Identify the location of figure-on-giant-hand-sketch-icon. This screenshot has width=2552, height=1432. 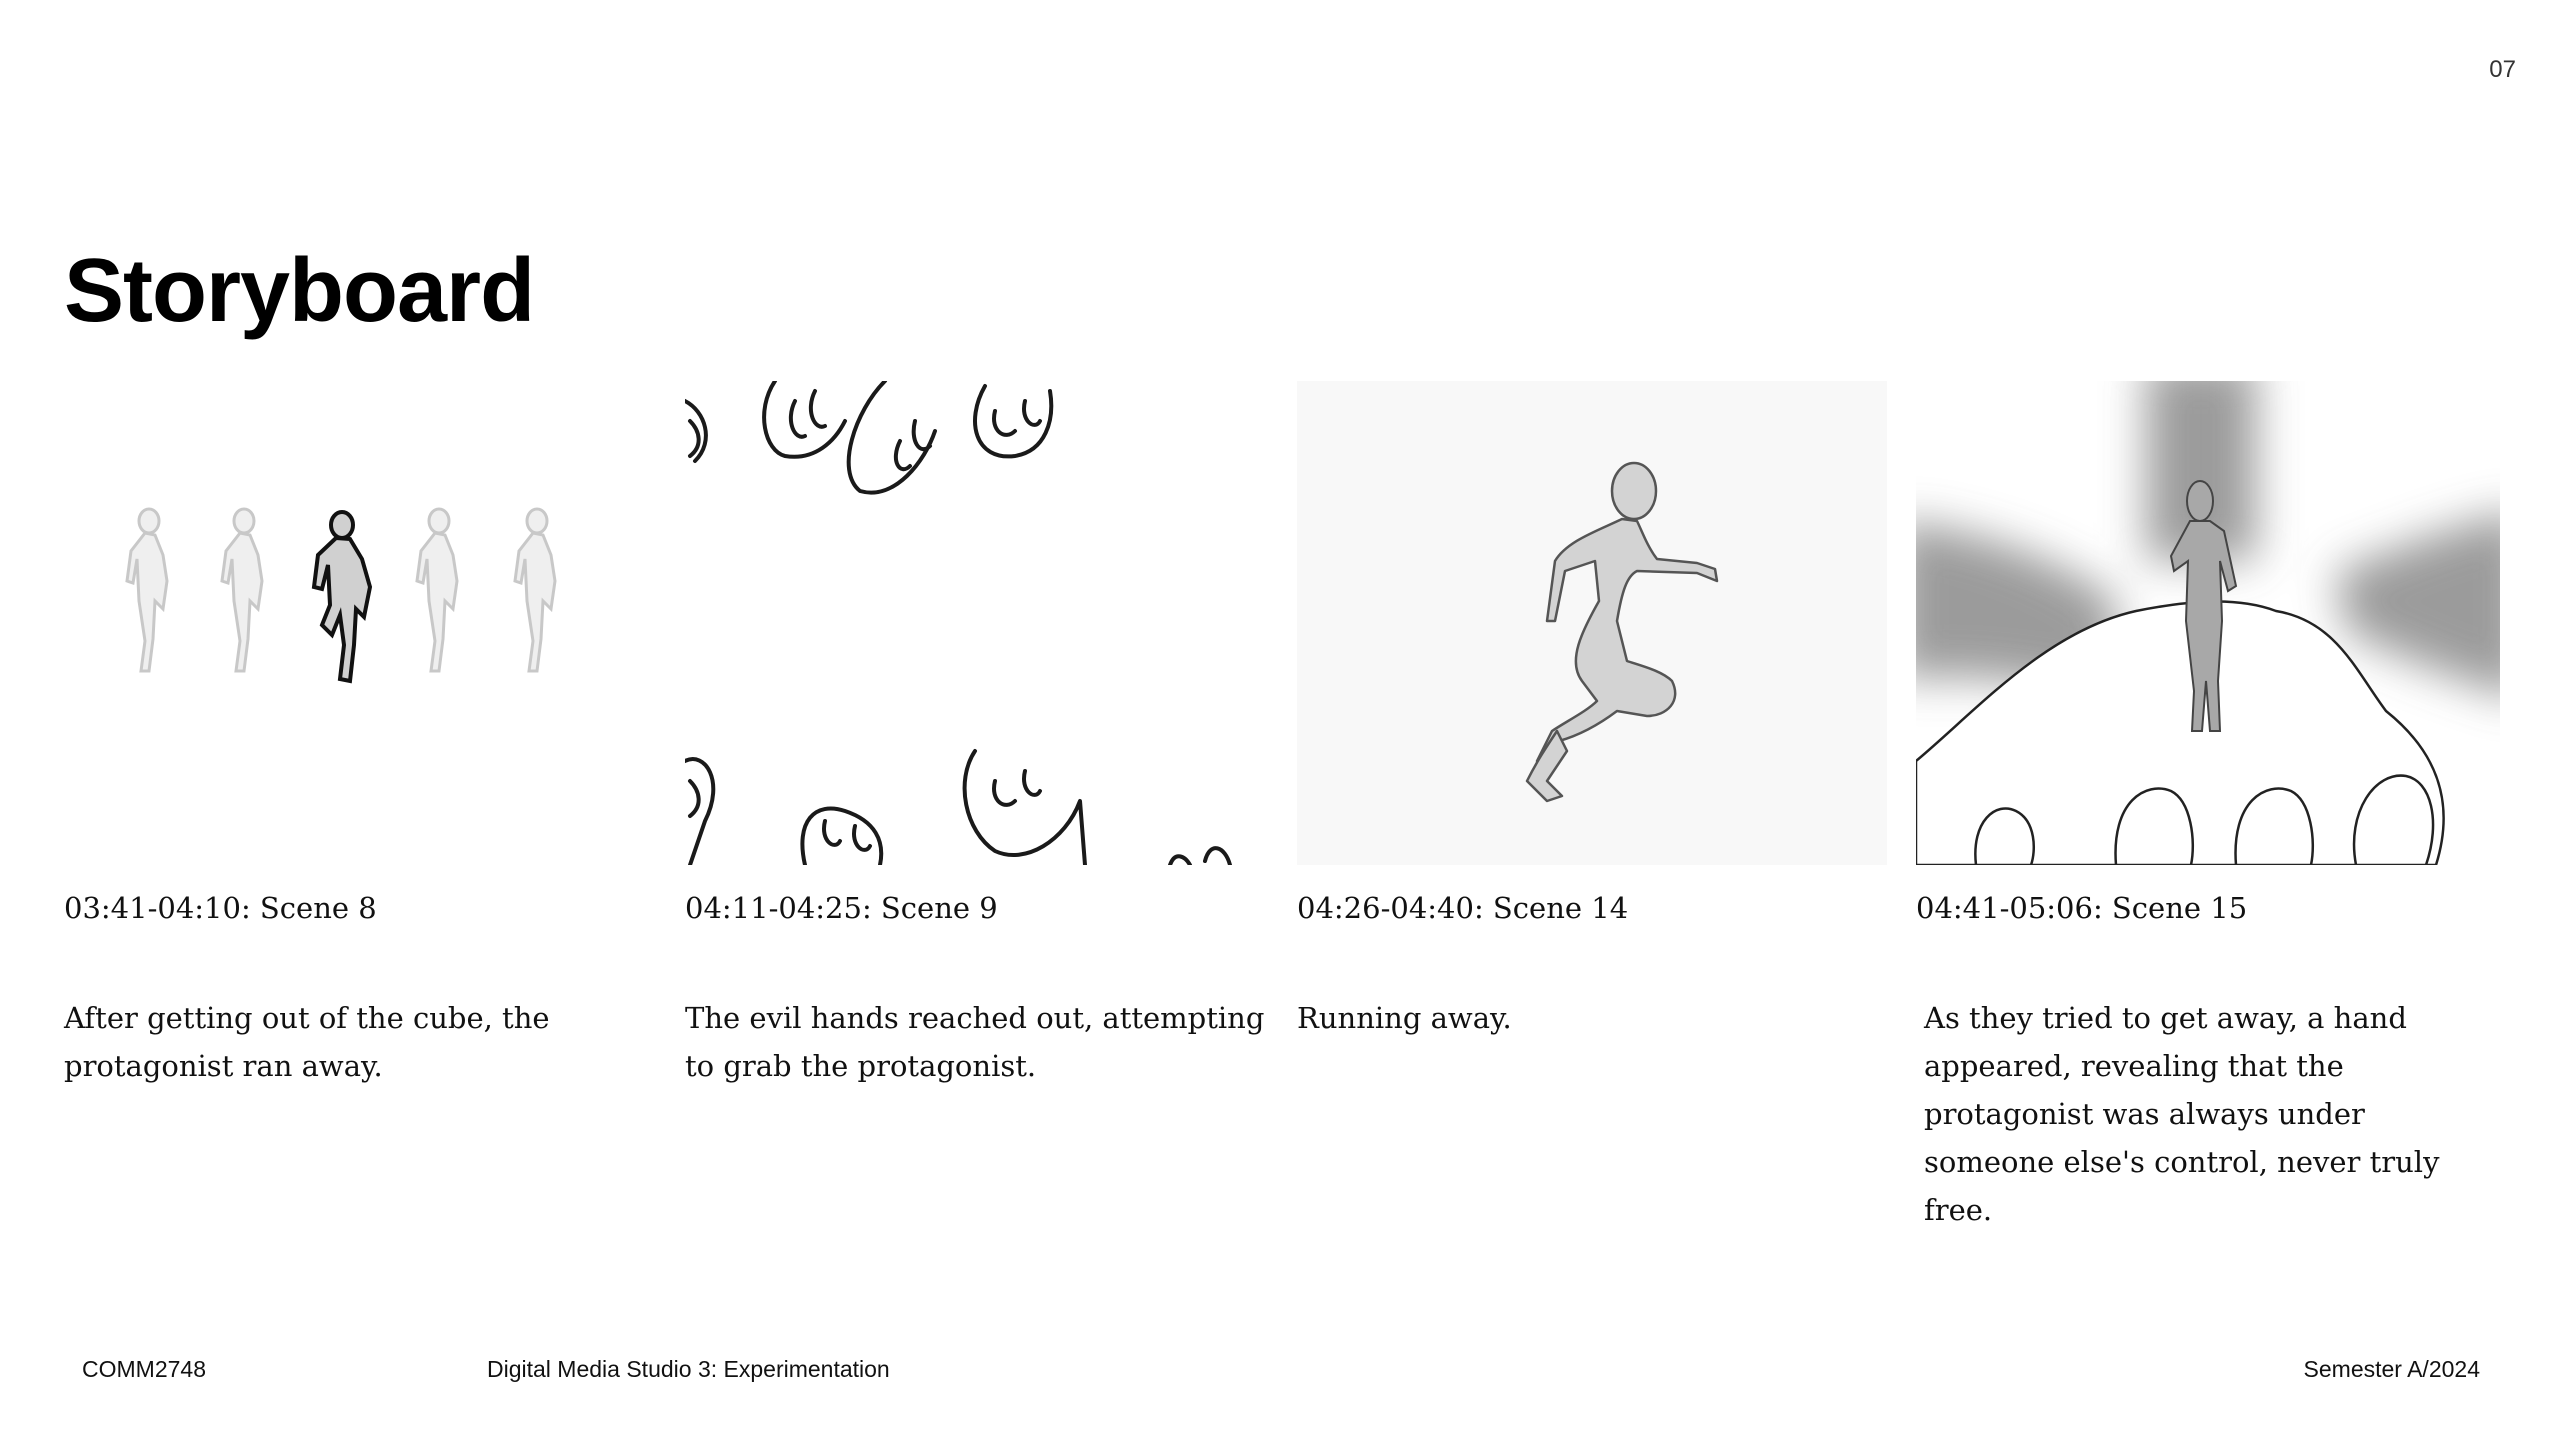
(2208, 623).